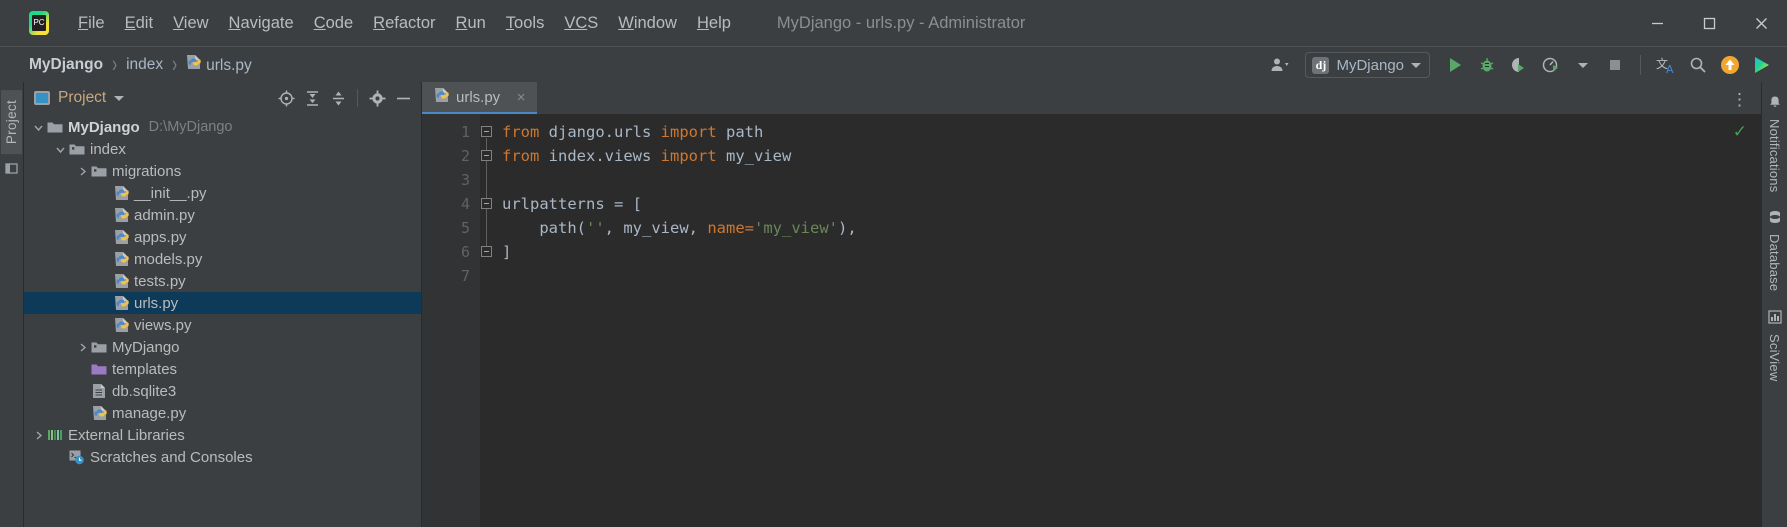 This screenshot has height=527, width=1787. What do you see at coordinates (714, 23) in the screenshot?
I see `menu-item-help: Help` at bounding box center [714, 23].